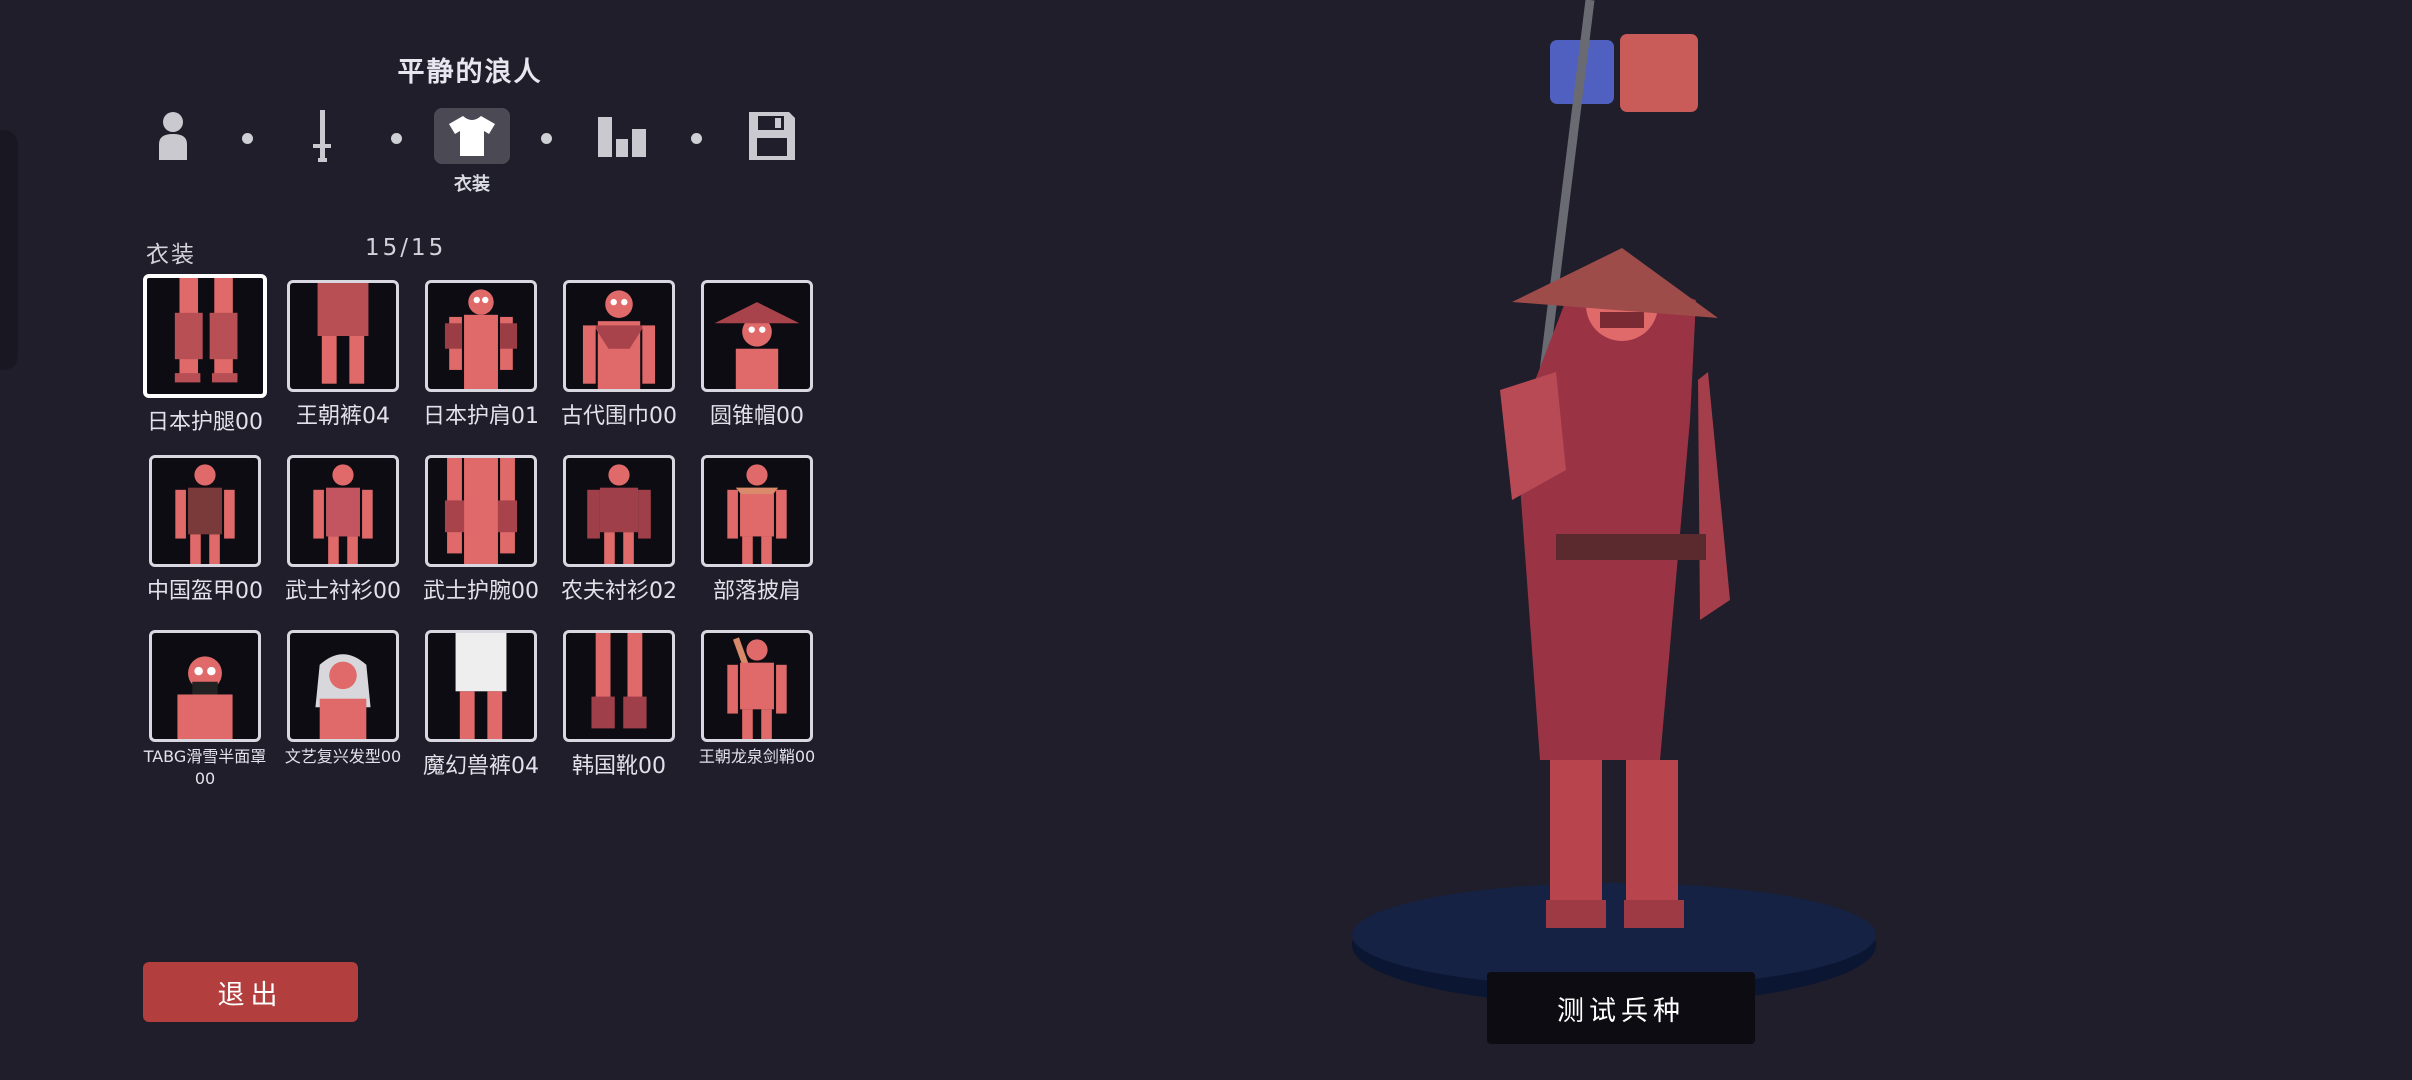  I want to click on clothing-item: 日本护肩01, so click(481, 355).